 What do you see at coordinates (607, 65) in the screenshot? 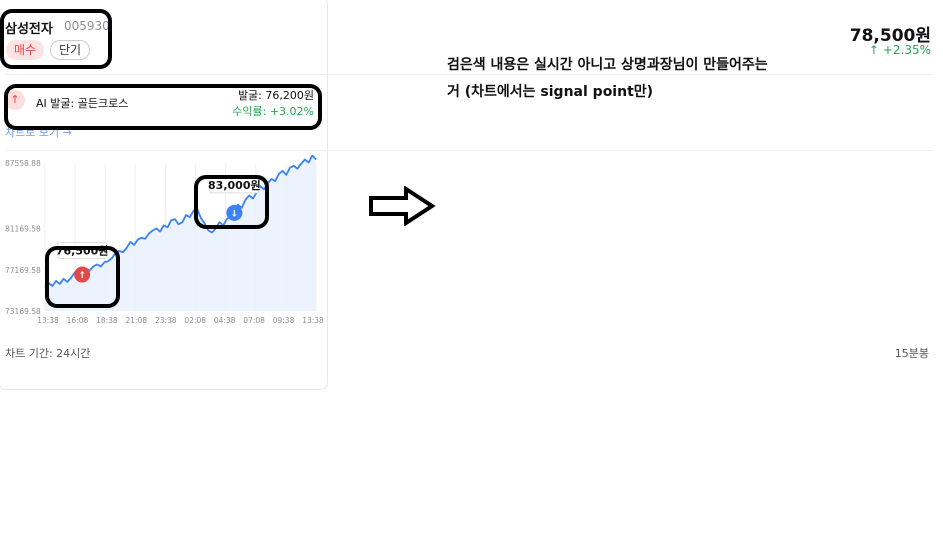
I see `note-line-1: 검은색 내용은 실시간 아니고 상명과장님이 만들어주는` at bounding box center [607, 65].